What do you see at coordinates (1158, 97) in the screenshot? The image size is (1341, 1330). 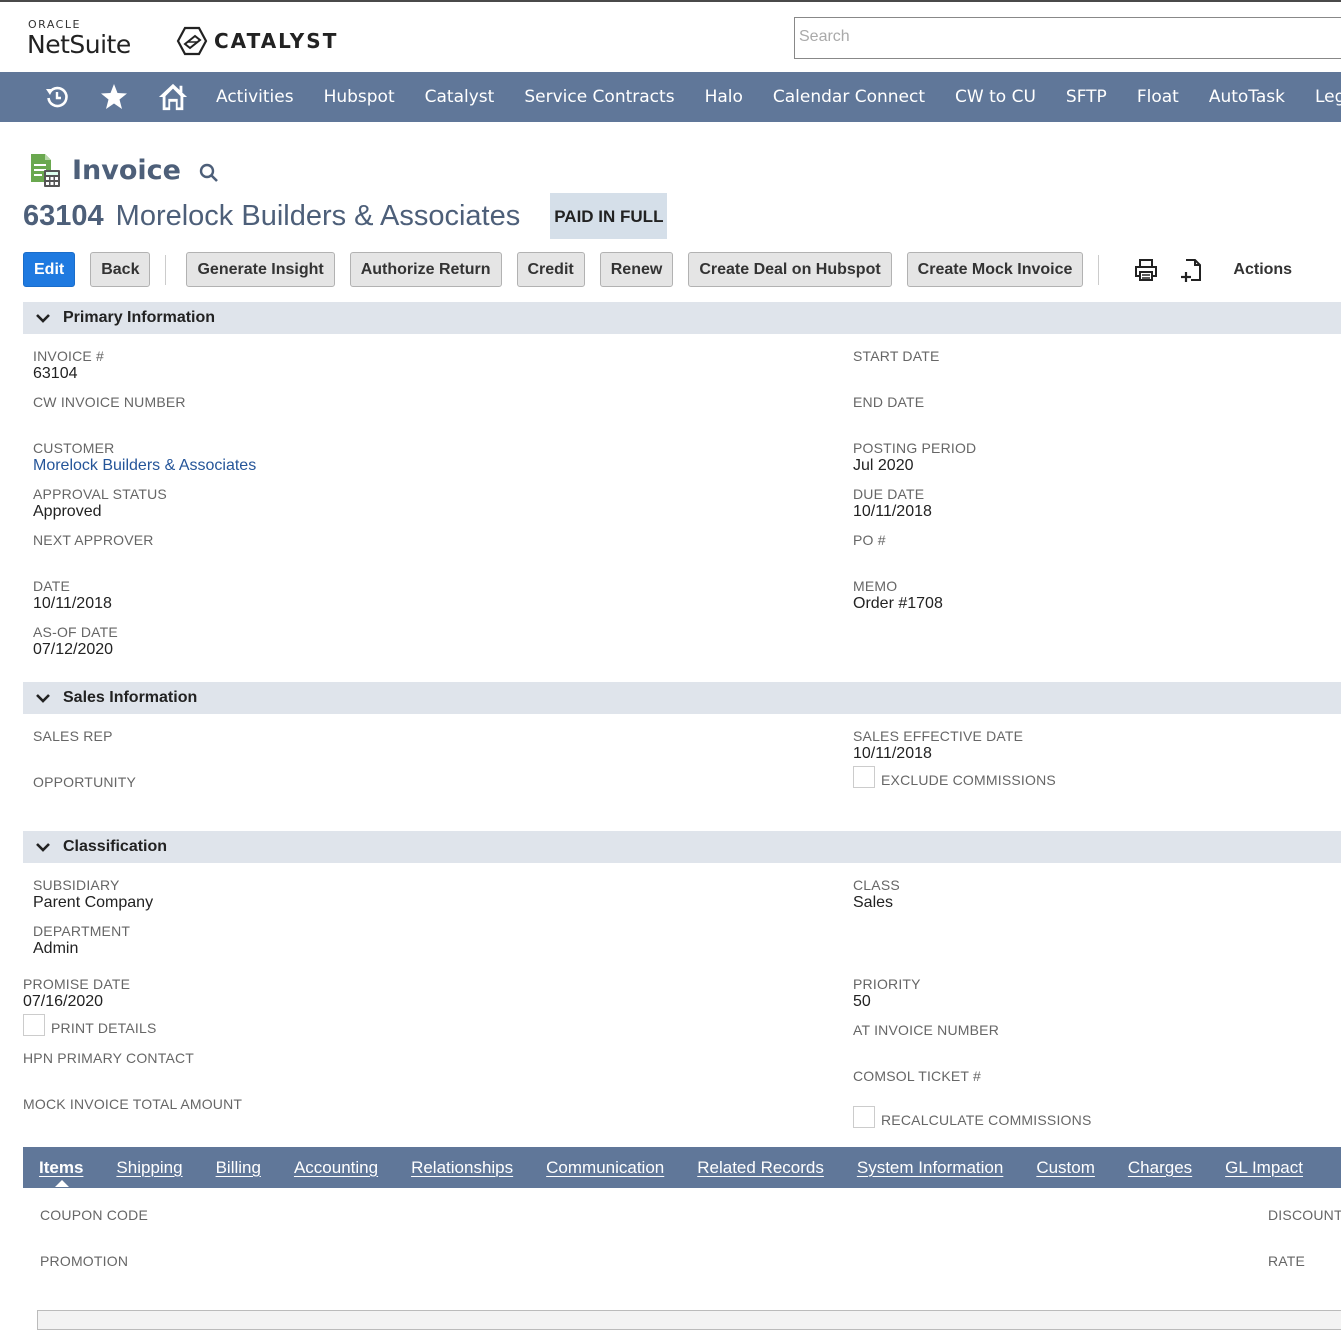 I see `nav-item-float: Float` at bounding box center [1158, 97].